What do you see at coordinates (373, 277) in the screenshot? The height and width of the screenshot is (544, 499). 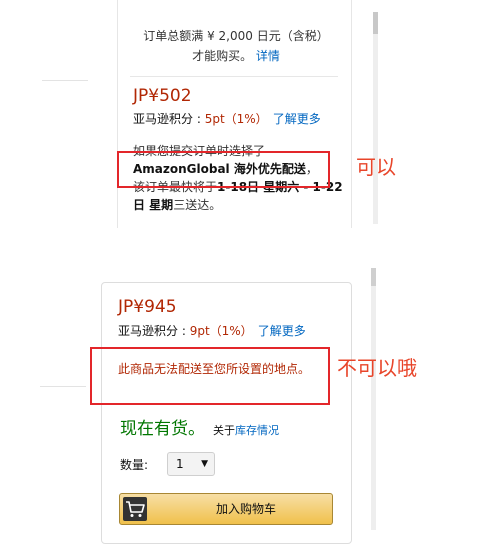 I see `bottom-scrollbar-thumb` at bounding box center [373, 277].